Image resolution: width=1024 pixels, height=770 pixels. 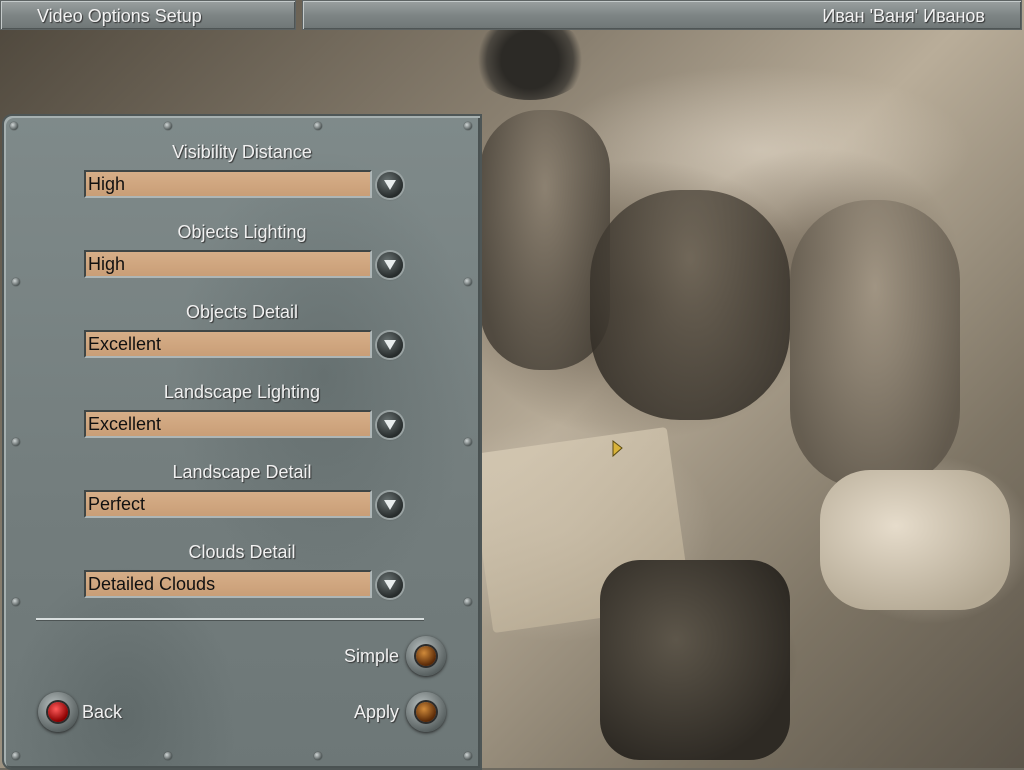 I want to click on objects-lighting-label: Objects Lighting, so click(x=242, y=232).